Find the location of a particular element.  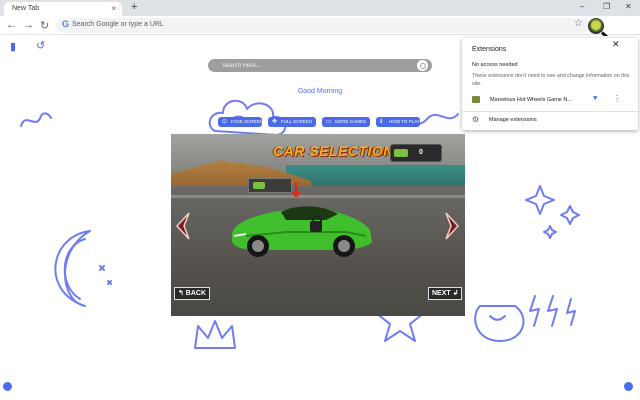

new-tab-button: + is located at coordinates (134, 7).